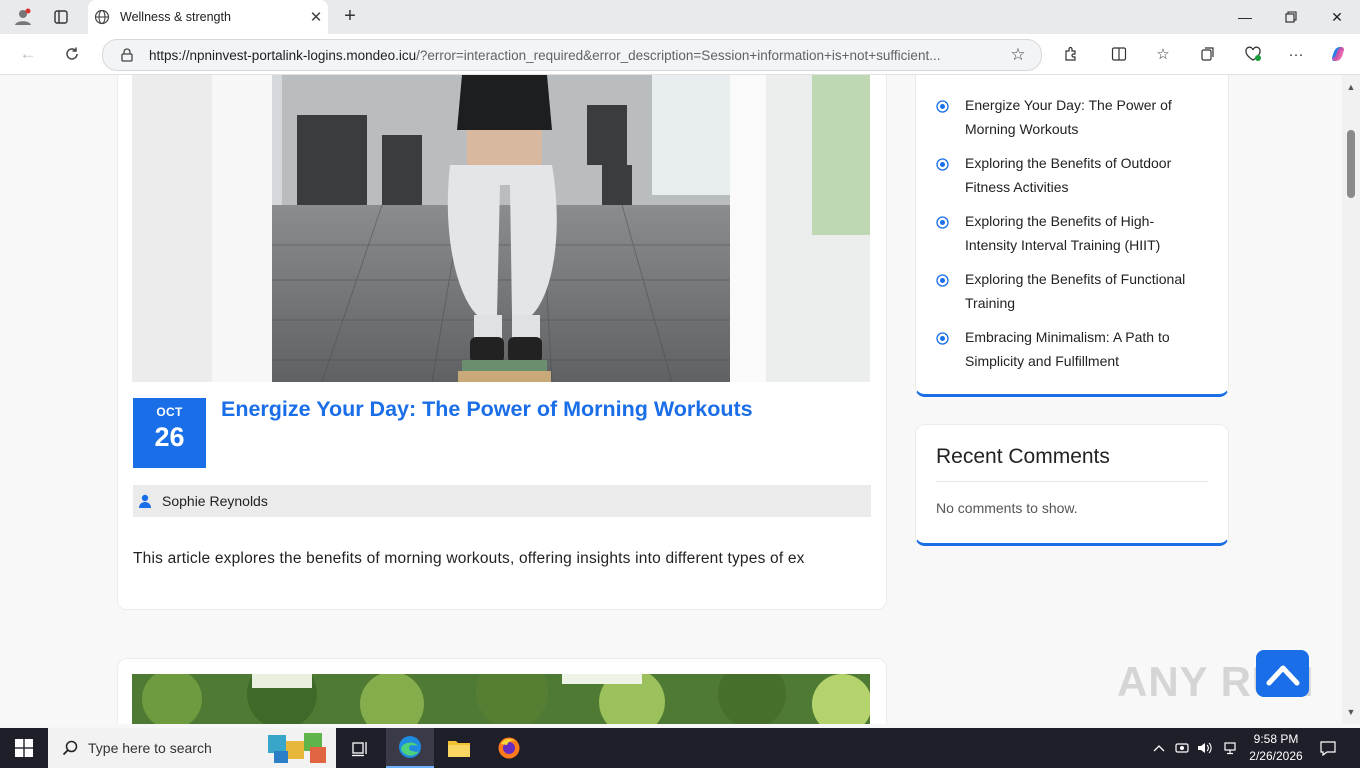  What do you see at coordinates (509, 748) in the screenshot?
I see `firefox-icon` at bounding box center [509, 748].